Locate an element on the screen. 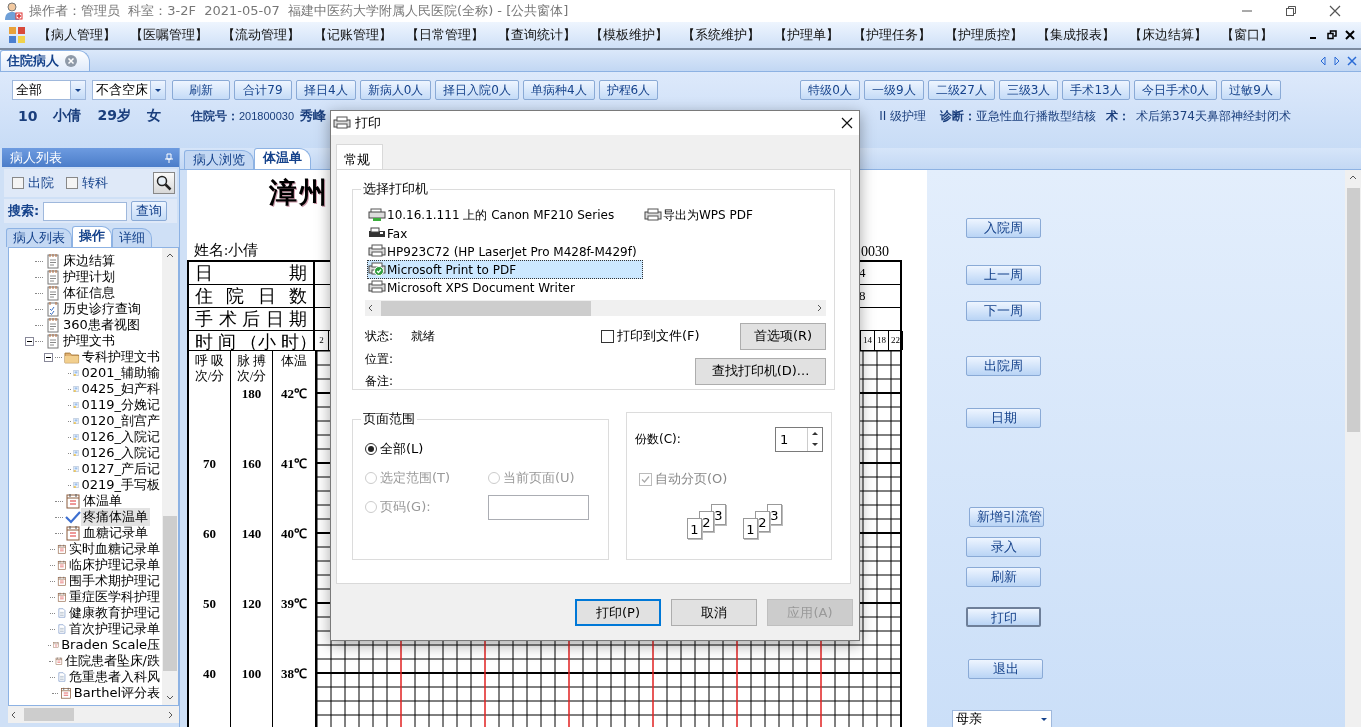 This screenshot has width=1361, height=727. panel-tab: 病人列表 is located at coordinates (39, 237).